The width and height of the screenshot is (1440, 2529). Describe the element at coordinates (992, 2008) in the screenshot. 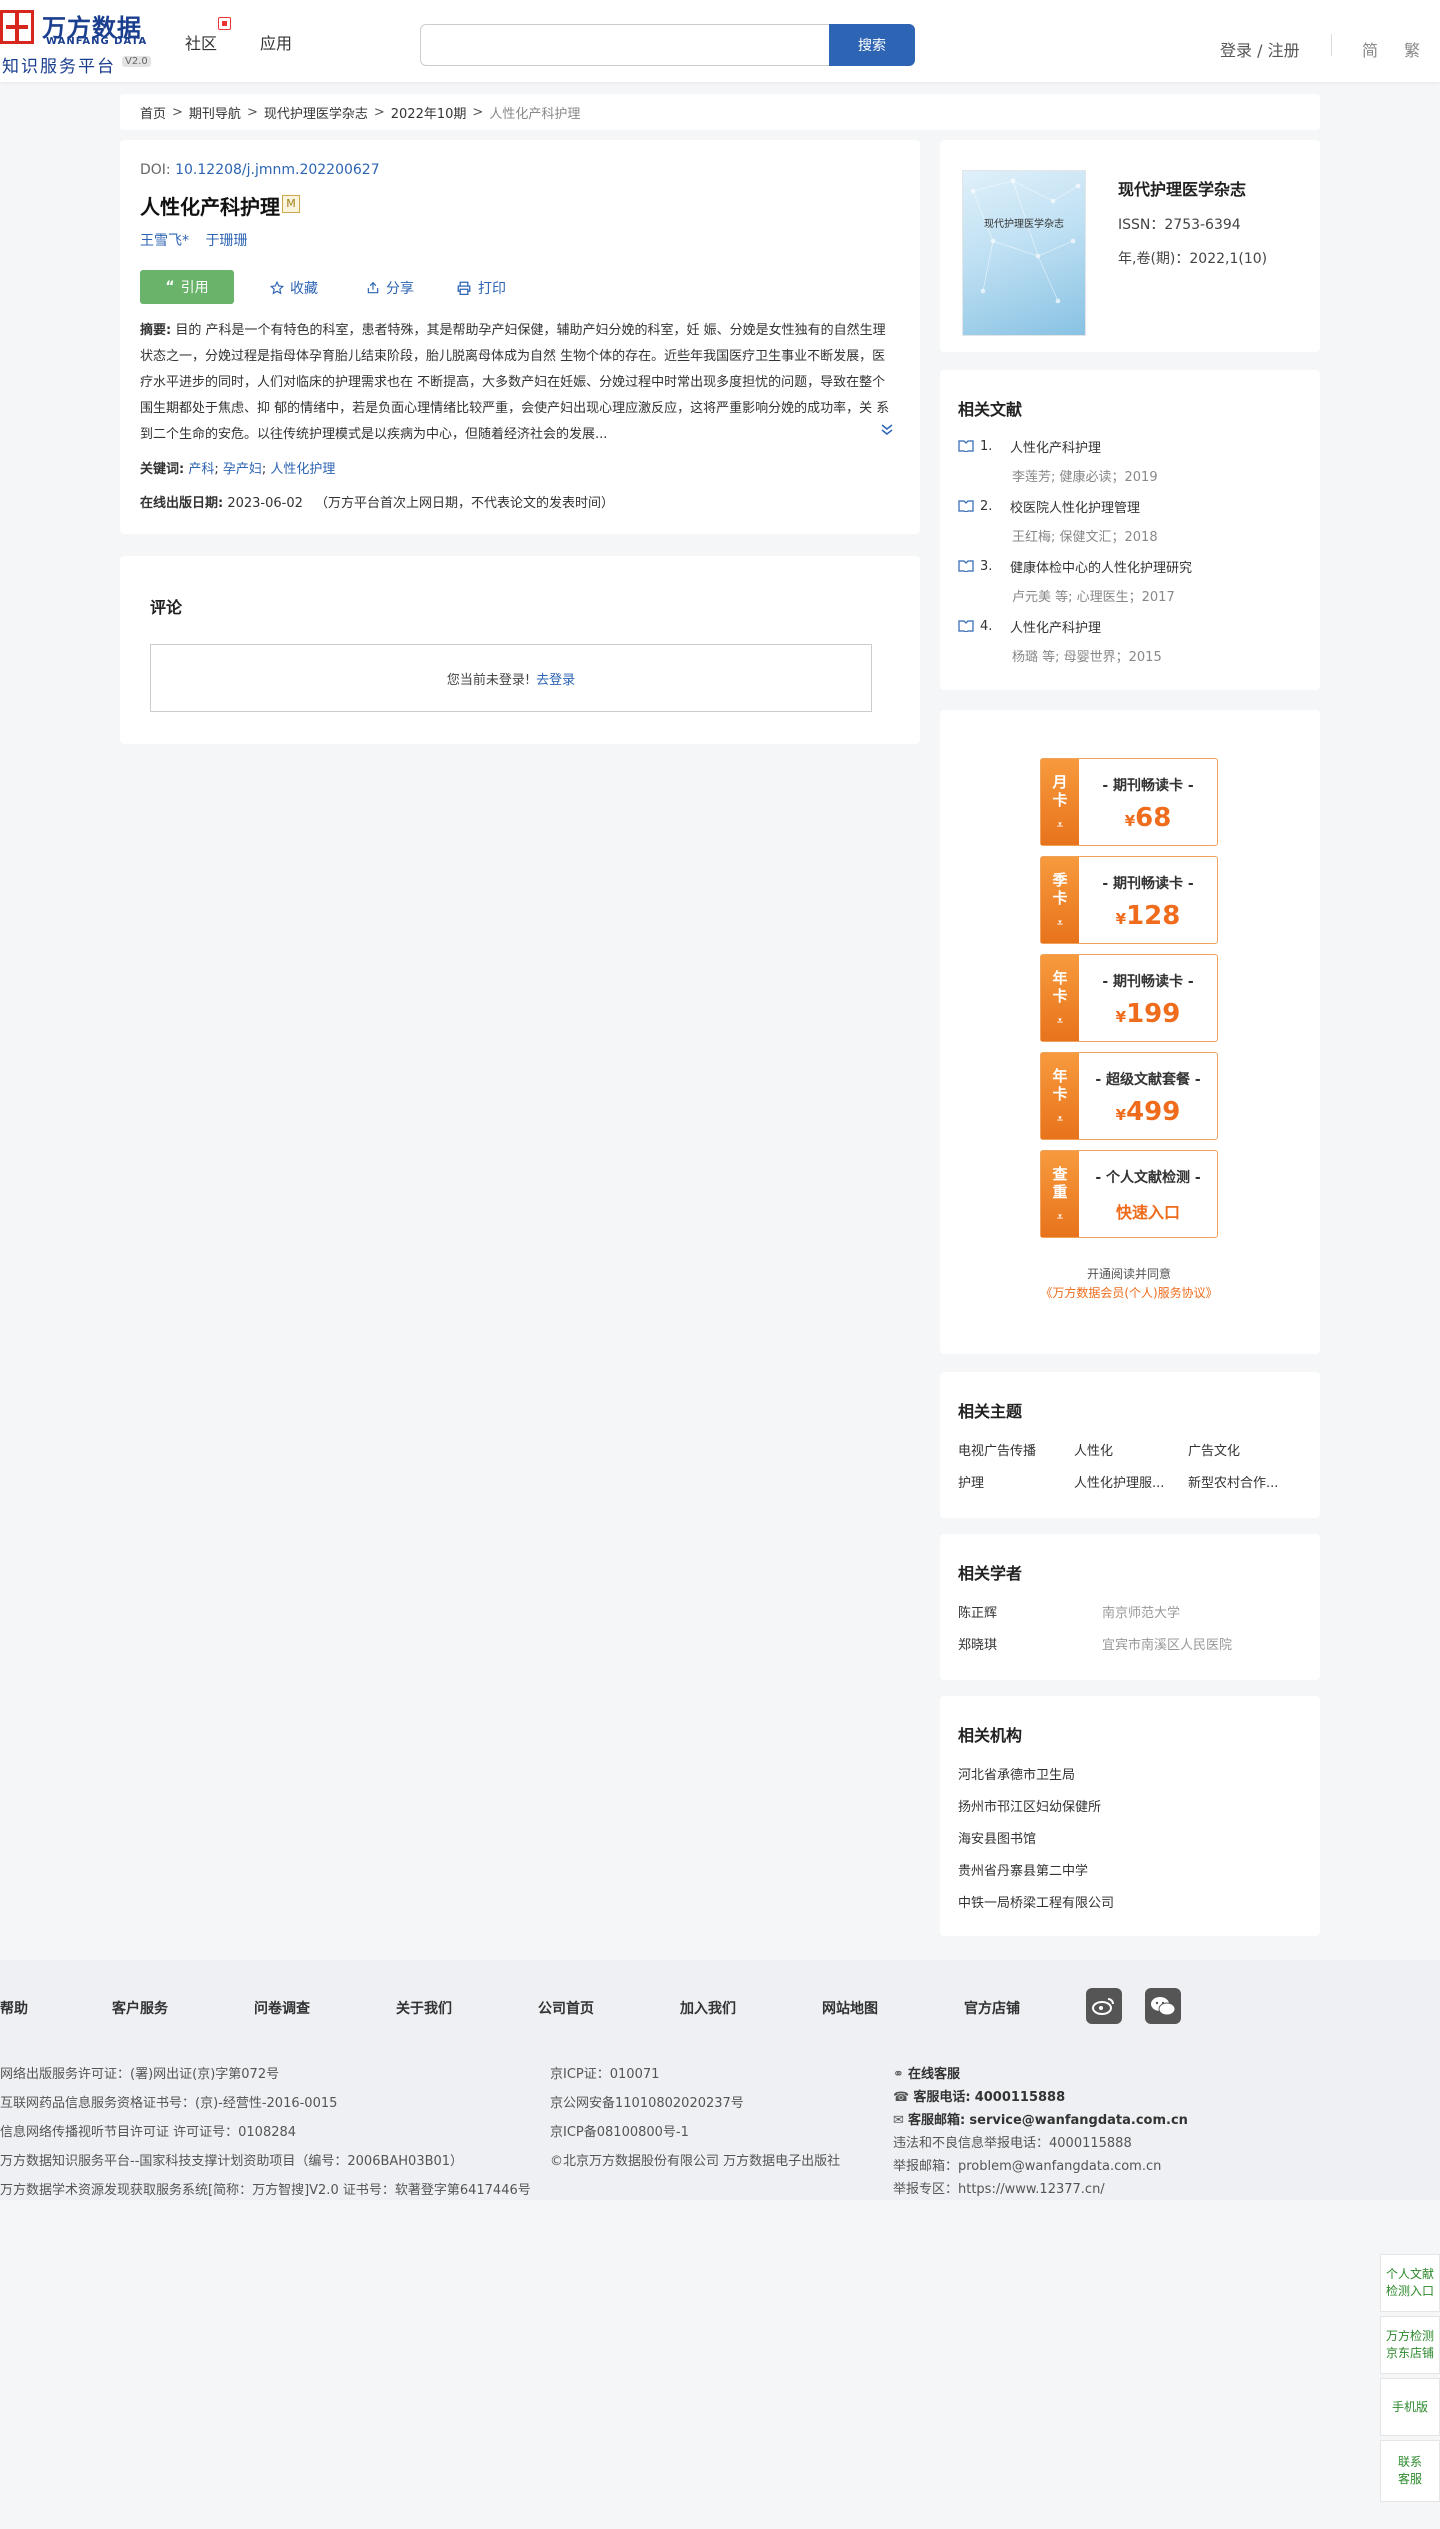

I see `footer-nav-official-store: 官方店铺` at that location.